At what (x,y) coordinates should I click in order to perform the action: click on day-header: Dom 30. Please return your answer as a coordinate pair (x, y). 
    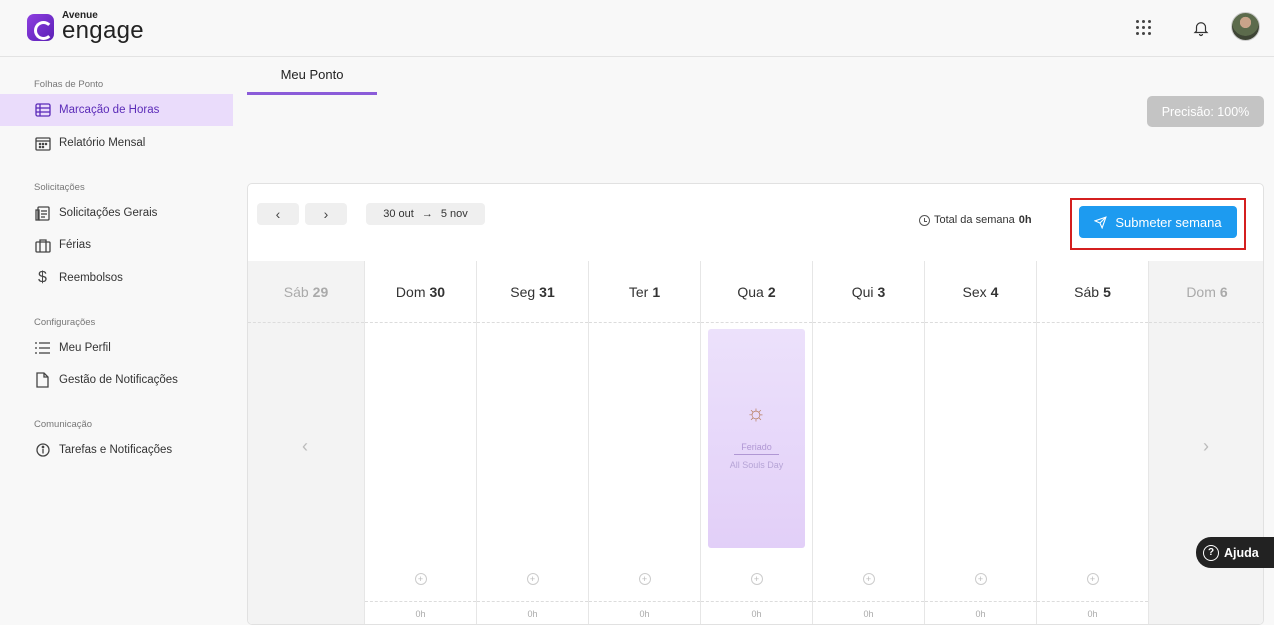
    Looking at the image, I should click on (420, 292).